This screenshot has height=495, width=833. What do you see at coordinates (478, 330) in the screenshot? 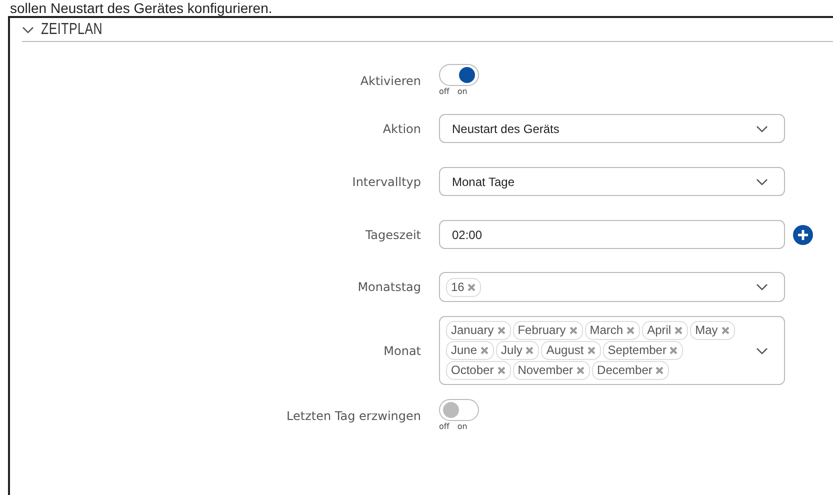
I see `tag-chip: January` at bounding box center [478, 330].